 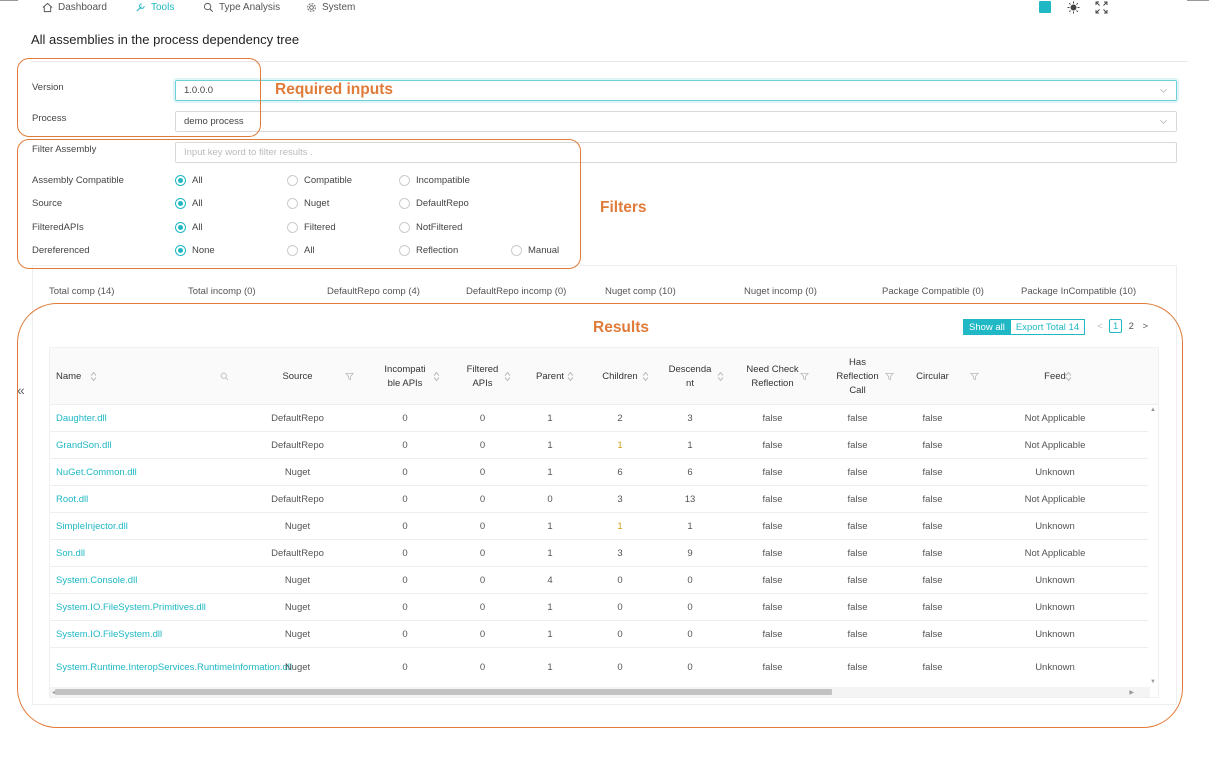 What do you see at coordinates (140, 7) in the screenshot?
I see `wrench-icon` at bounding box center [140, 7].